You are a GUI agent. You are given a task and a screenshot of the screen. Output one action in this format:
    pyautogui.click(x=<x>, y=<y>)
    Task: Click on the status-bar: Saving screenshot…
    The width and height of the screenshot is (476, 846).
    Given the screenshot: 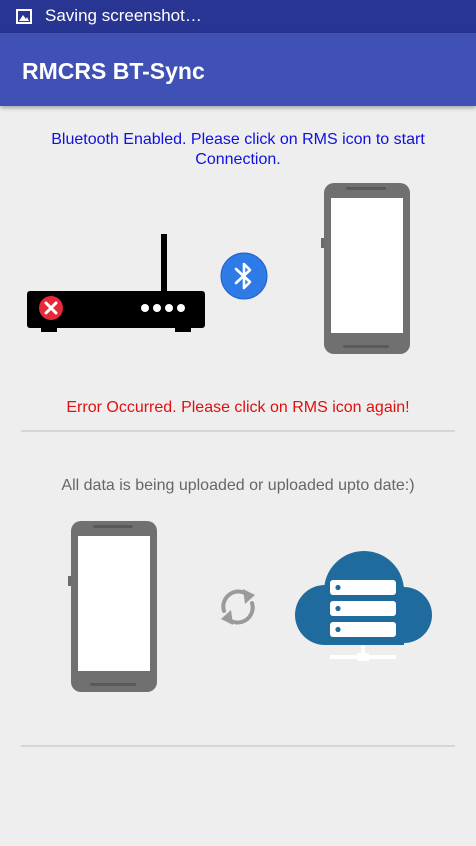 What is the action you would take?
    pyautogui.click(x=238, y=16)
    